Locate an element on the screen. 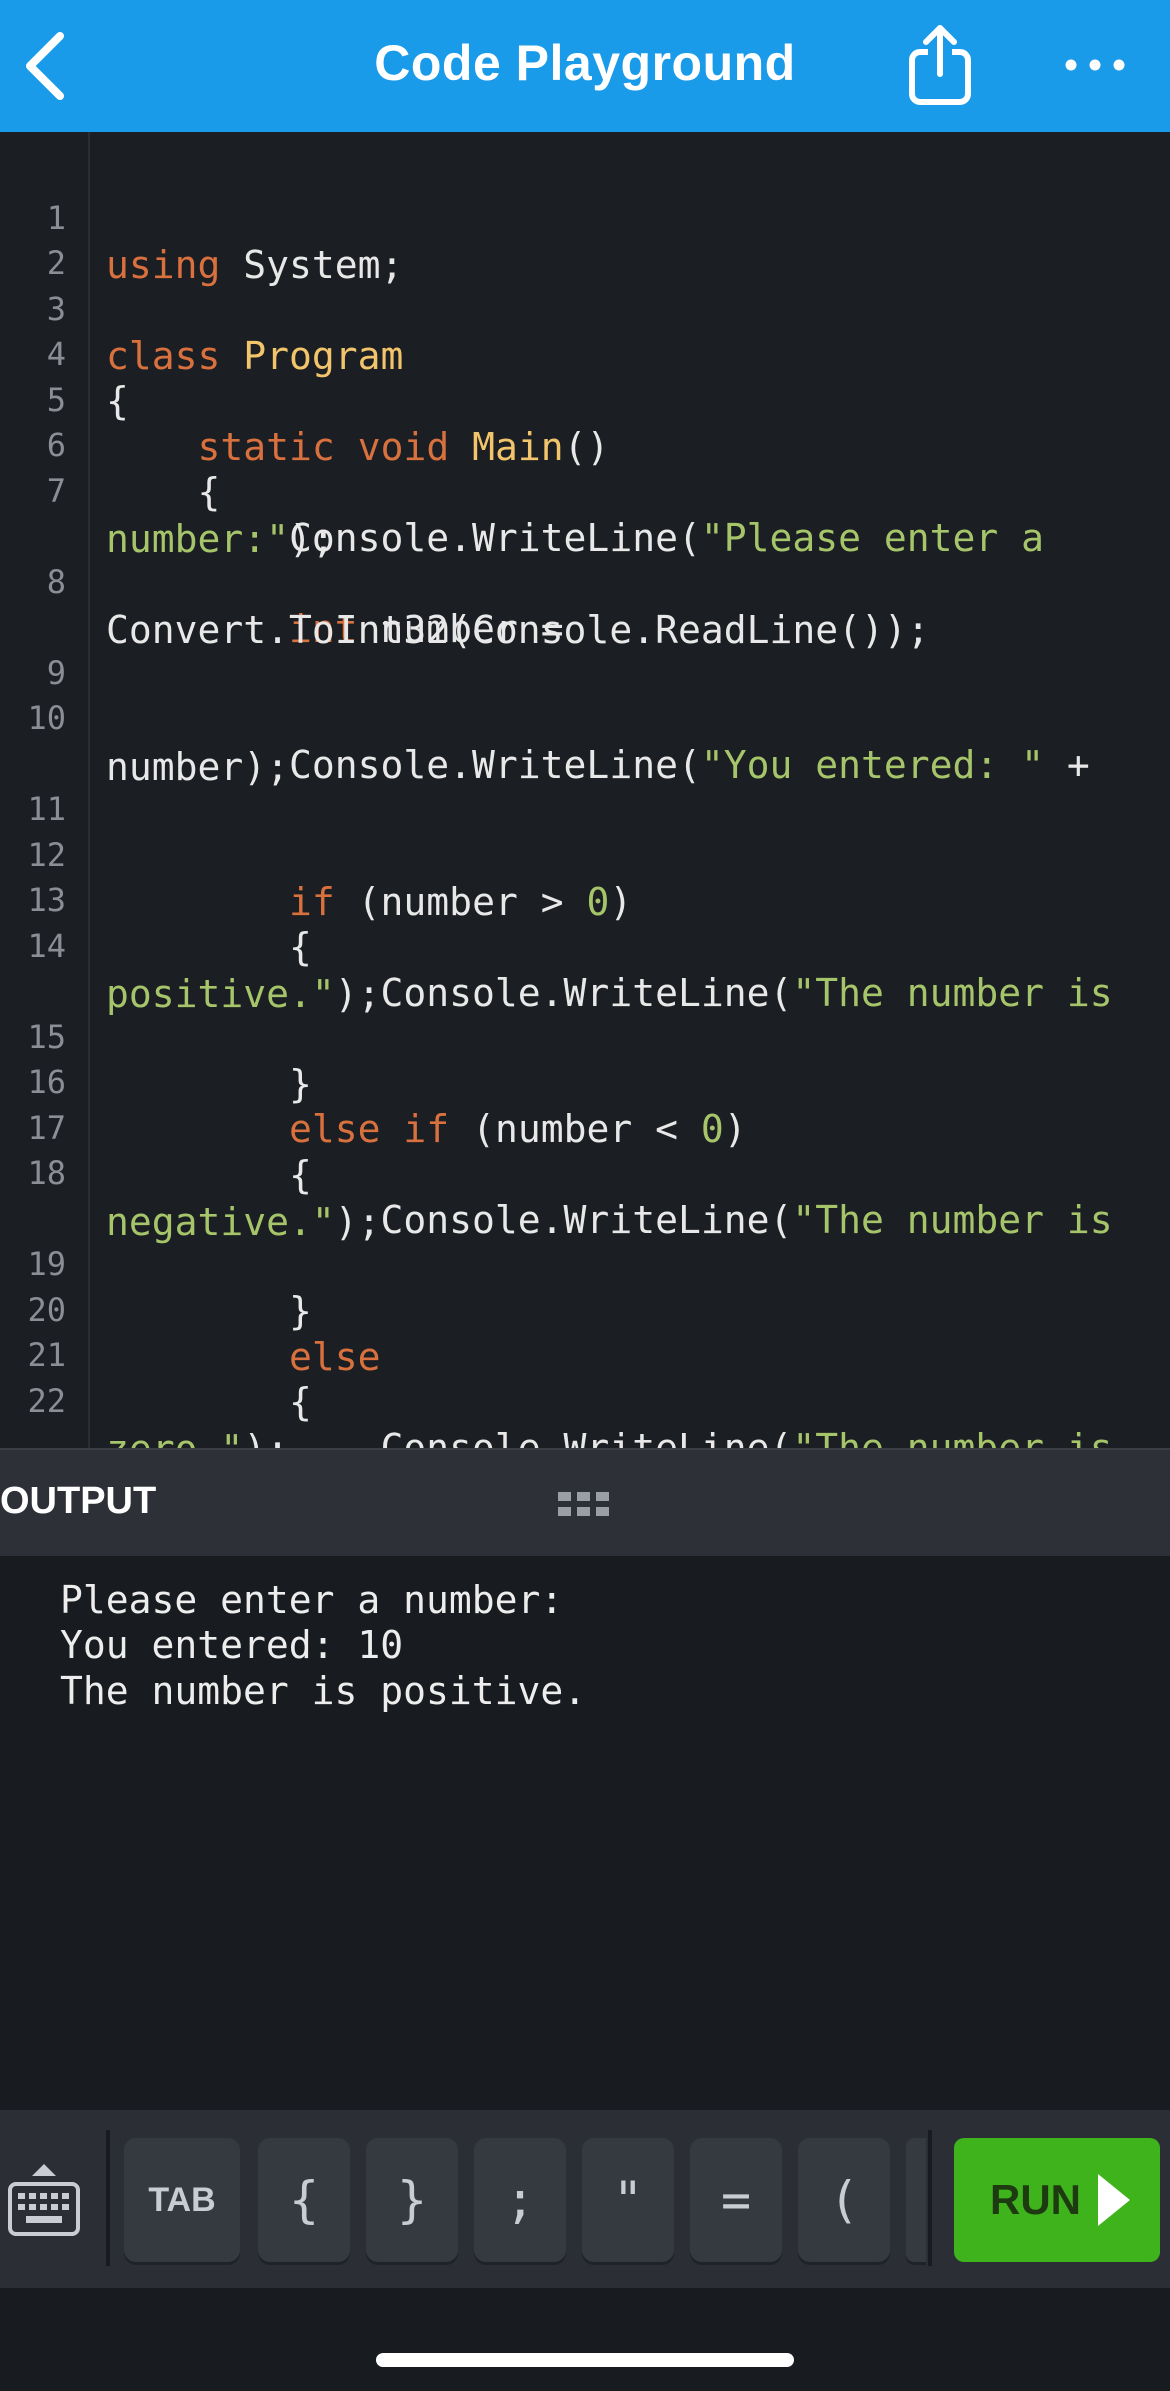 The image size is (1170, 2391). code-line: 23 is located at coordinates (585, 1438).